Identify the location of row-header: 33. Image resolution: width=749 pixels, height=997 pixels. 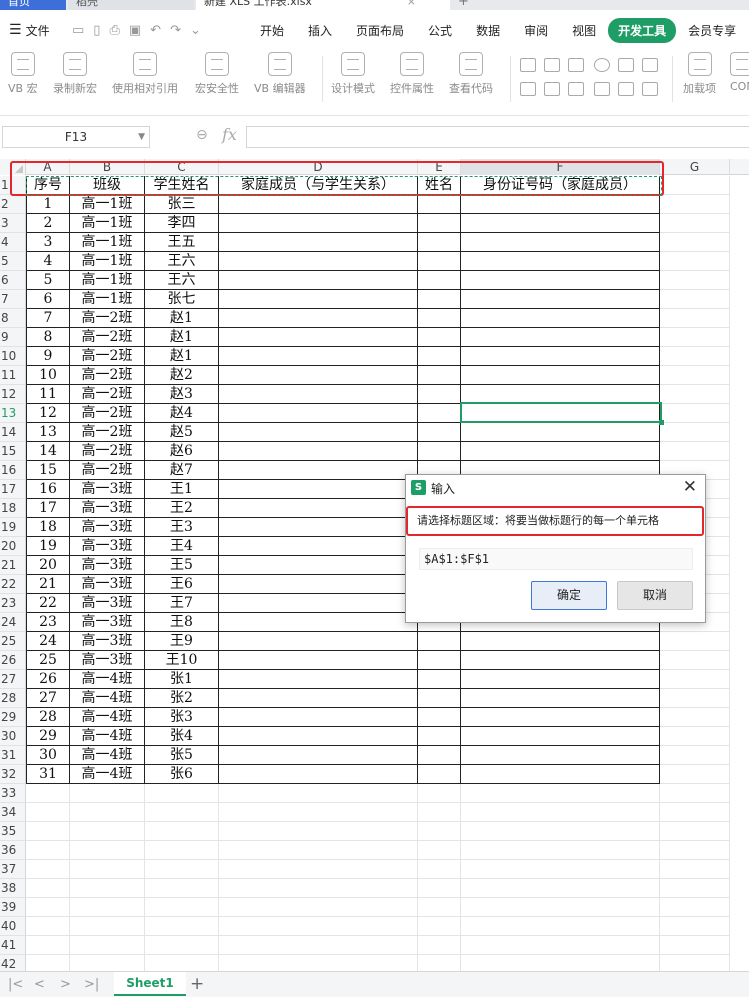
(13, 793).